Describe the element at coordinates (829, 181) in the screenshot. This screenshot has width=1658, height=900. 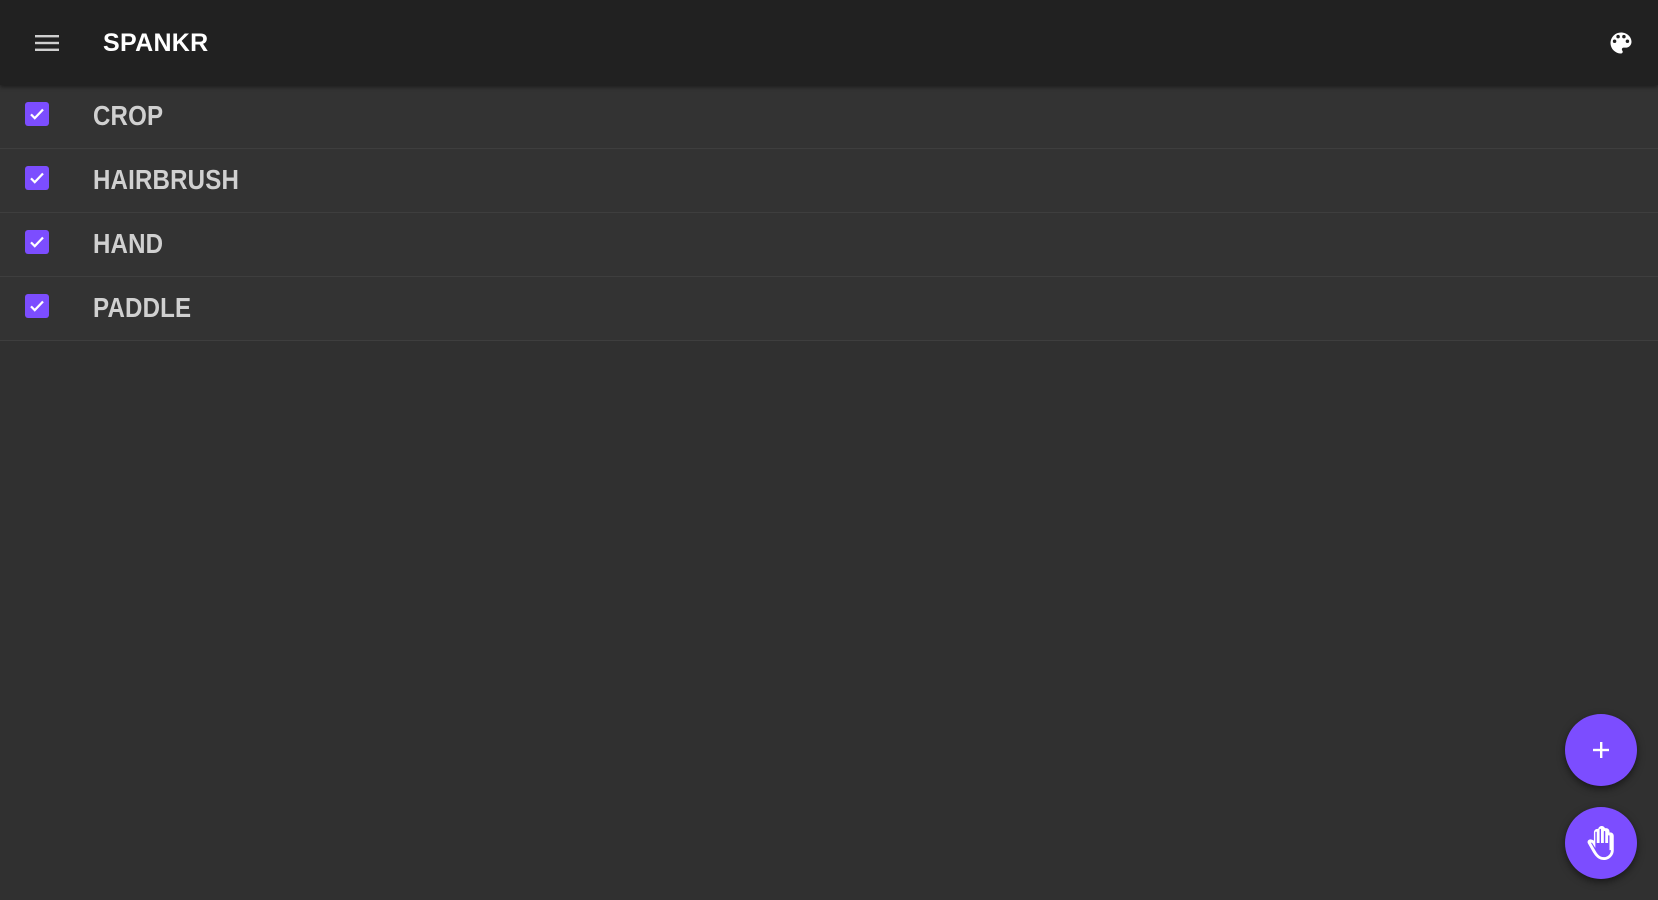
I see `list-item-hairbrush: HAIRBRUSH` at that location.